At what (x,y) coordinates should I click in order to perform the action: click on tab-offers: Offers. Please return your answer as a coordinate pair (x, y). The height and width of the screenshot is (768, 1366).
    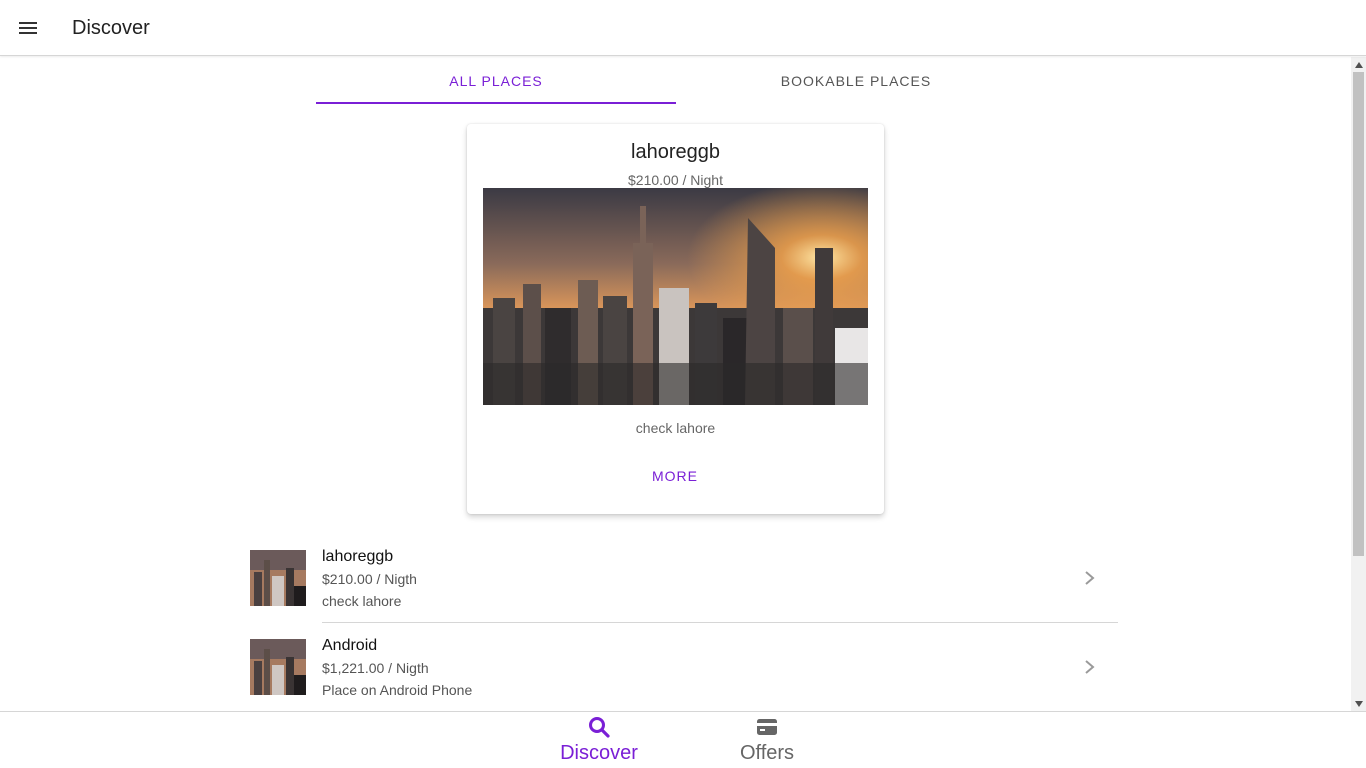
    Looking at the image, I should click on (767, 740).